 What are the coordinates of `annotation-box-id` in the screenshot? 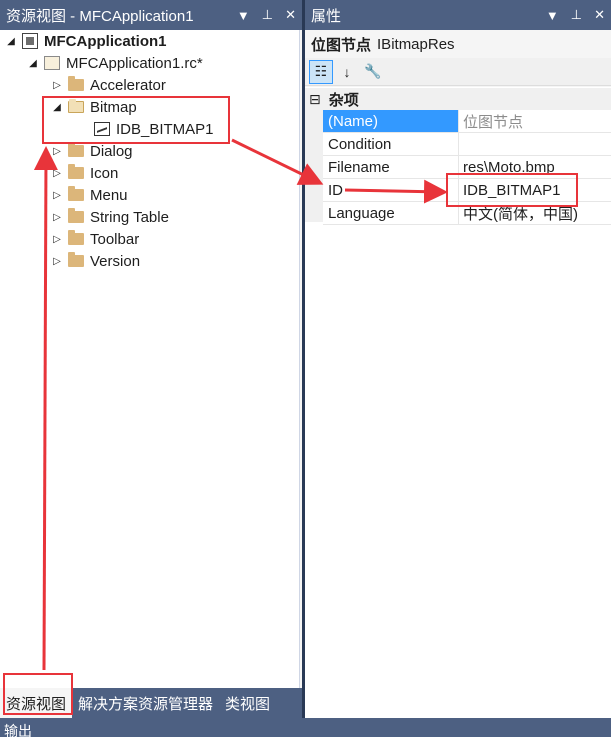 It's located at (512, 190).